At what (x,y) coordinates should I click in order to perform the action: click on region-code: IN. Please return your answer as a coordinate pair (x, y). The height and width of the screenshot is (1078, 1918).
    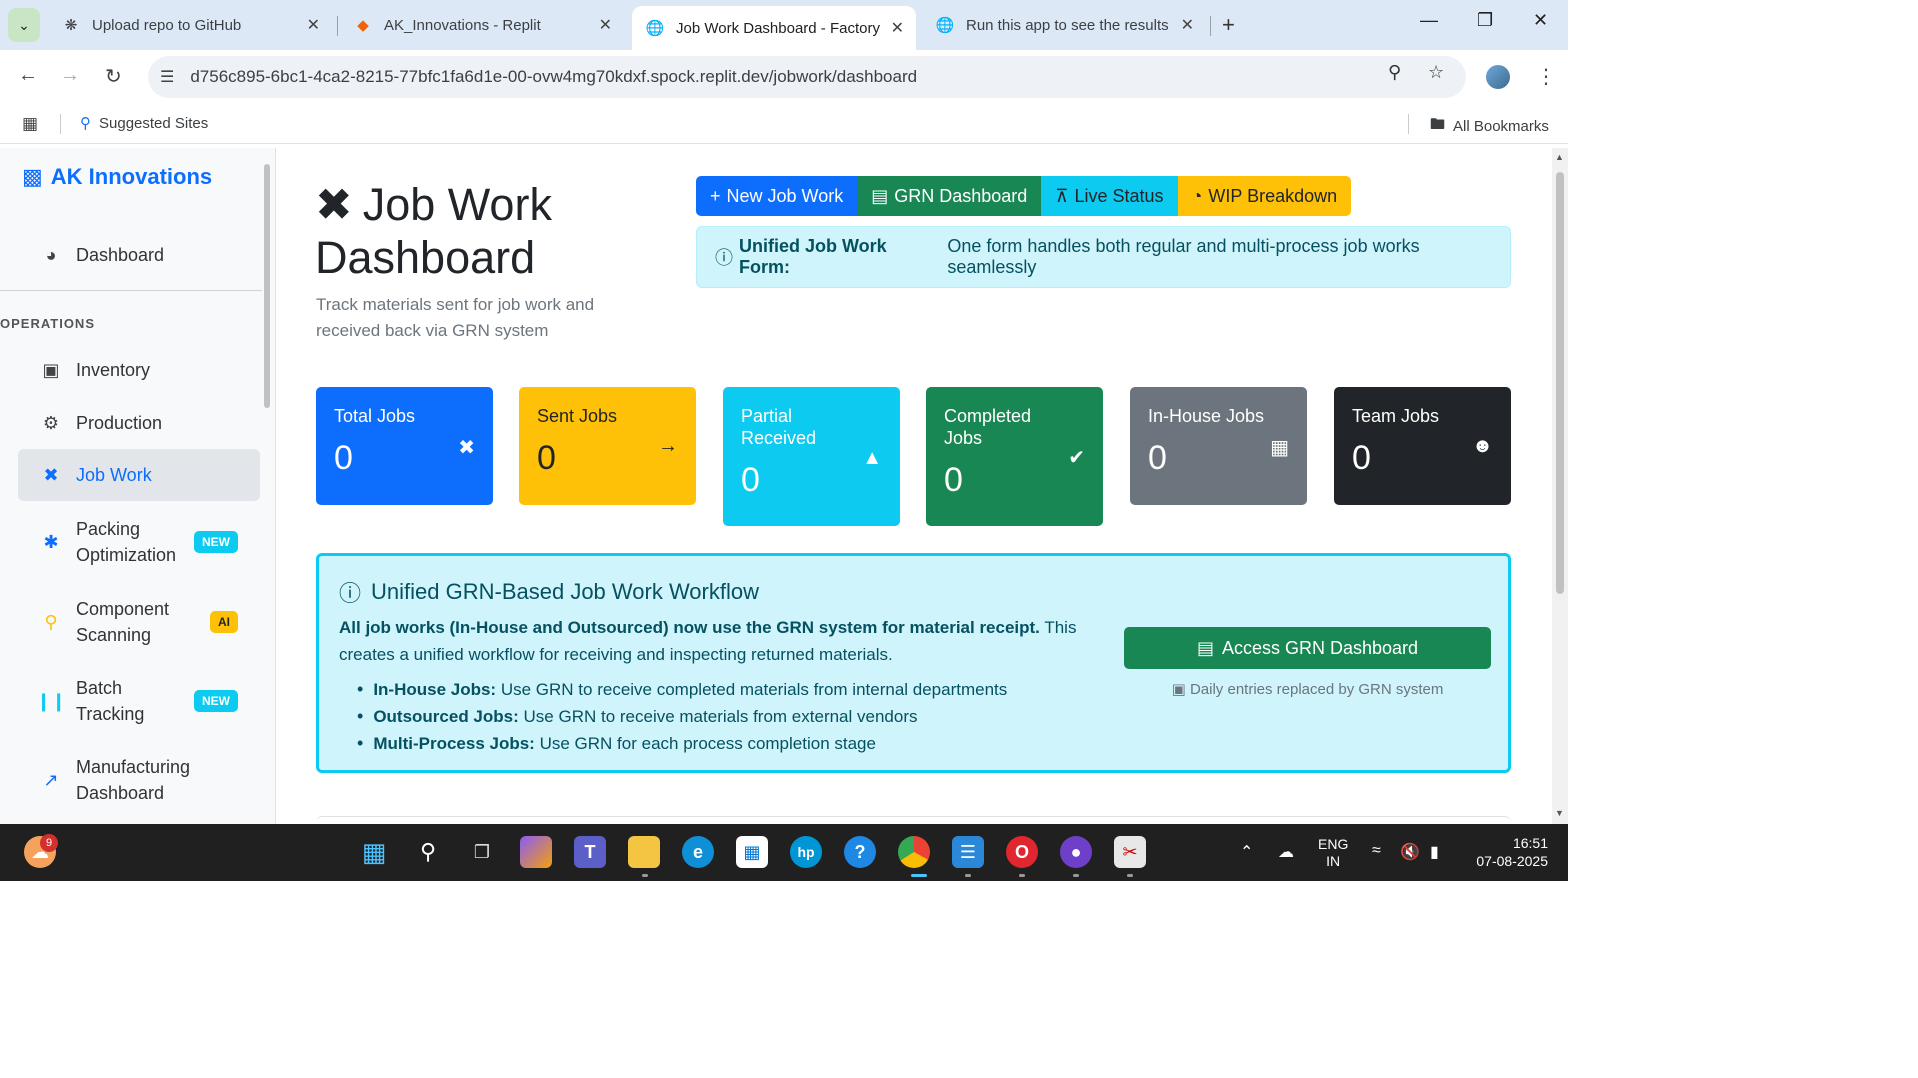
    Looking at the image, I should click on (1333, 861).